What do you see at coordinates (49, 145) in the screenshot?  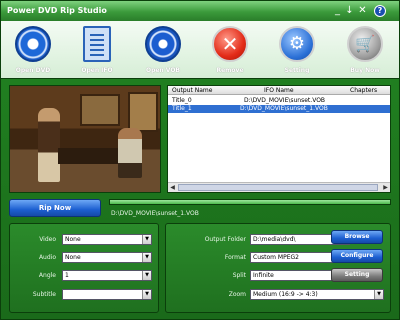 I see `scene-person-left` at bounding box center [49, 145].